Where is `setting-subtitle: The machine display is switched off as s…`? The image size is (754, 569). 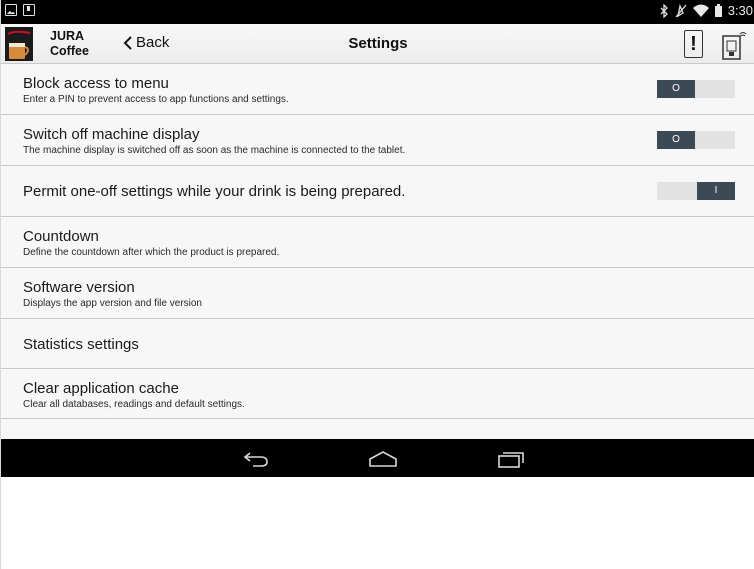
setting-subtitle: The machine display is switched off as s… is located at coordinates (214, 150).